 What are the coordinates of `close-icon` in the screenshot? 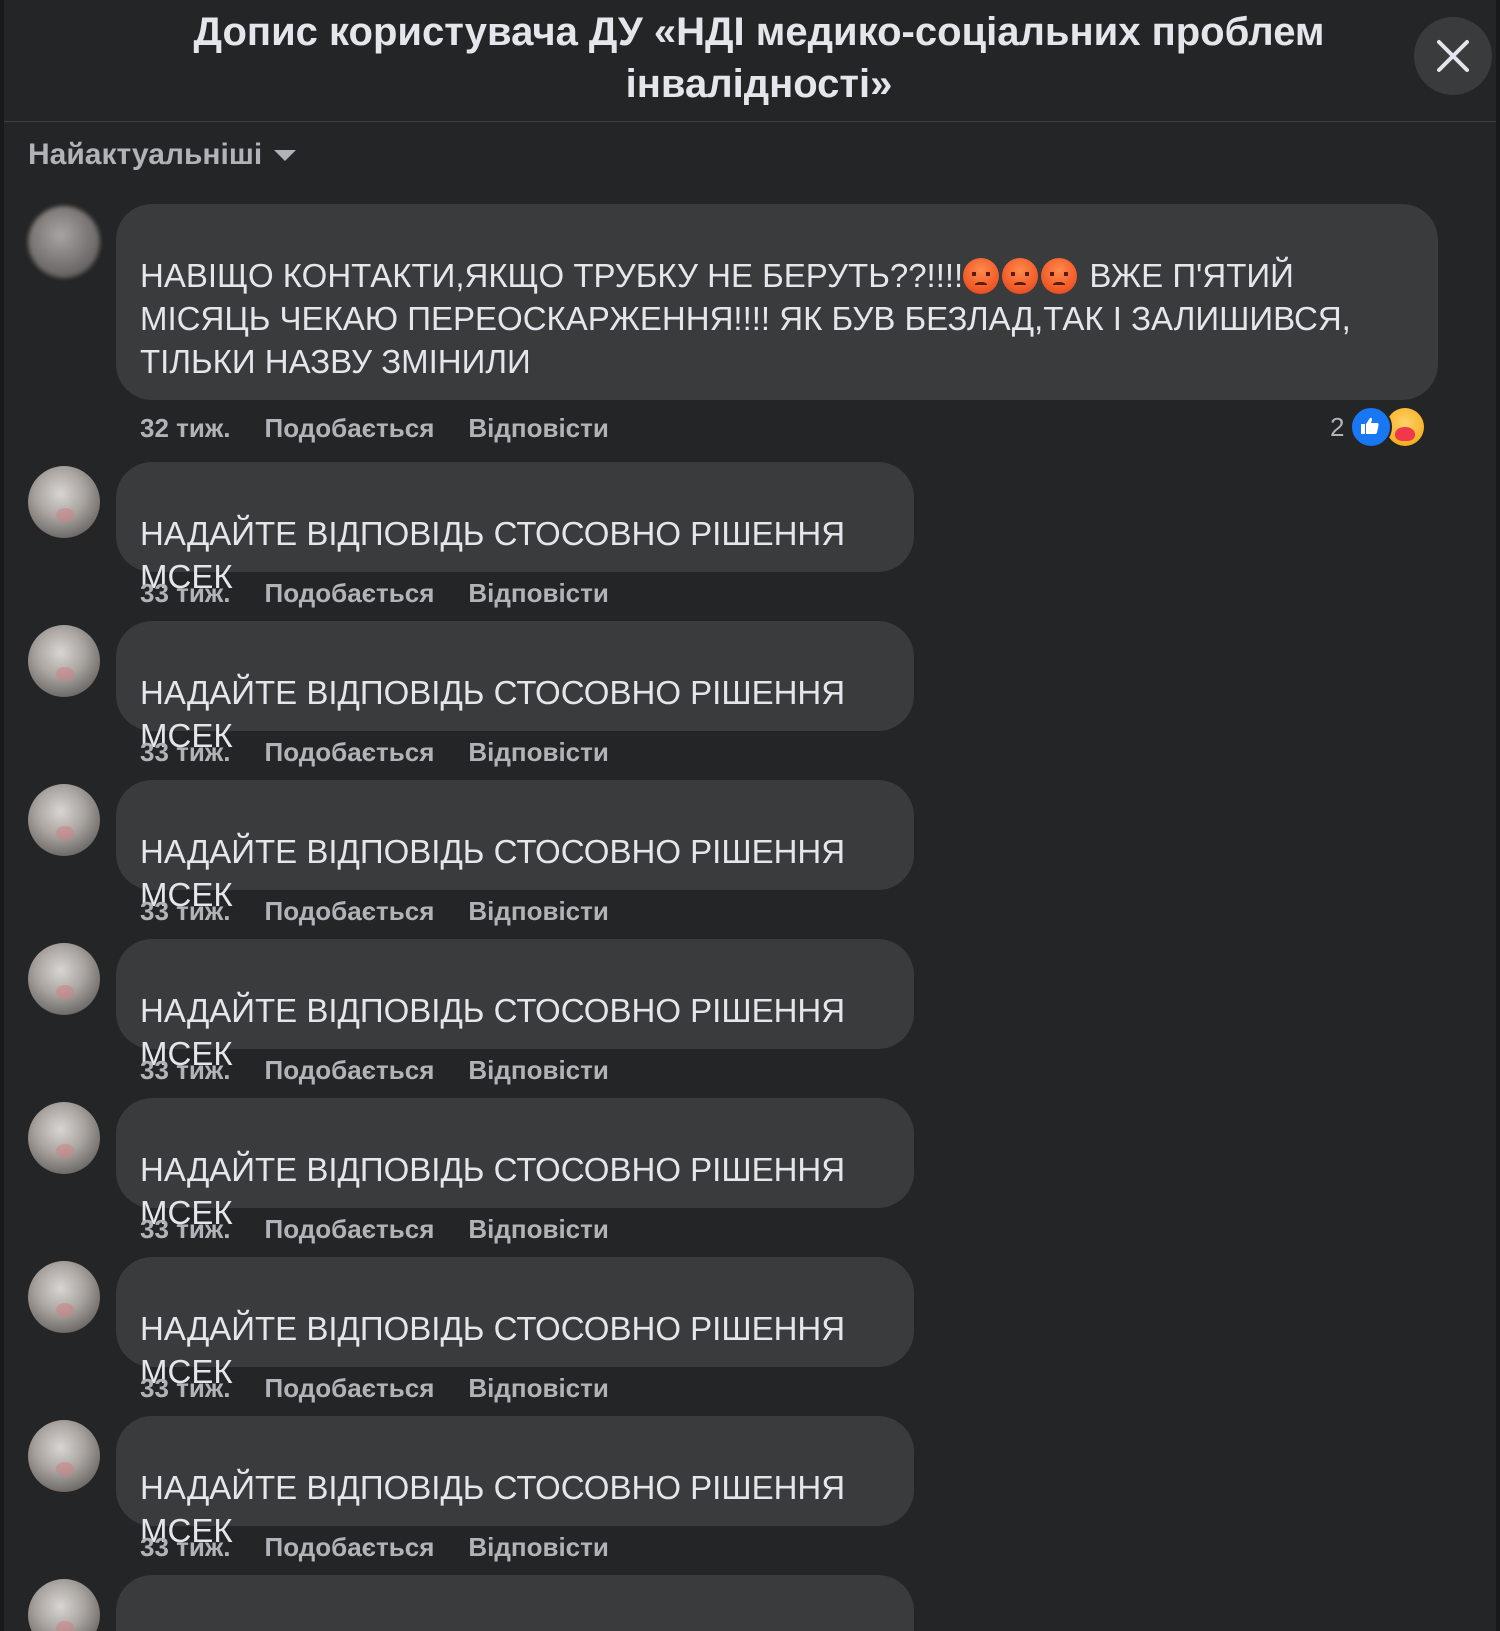 It's located at (1453, 56).